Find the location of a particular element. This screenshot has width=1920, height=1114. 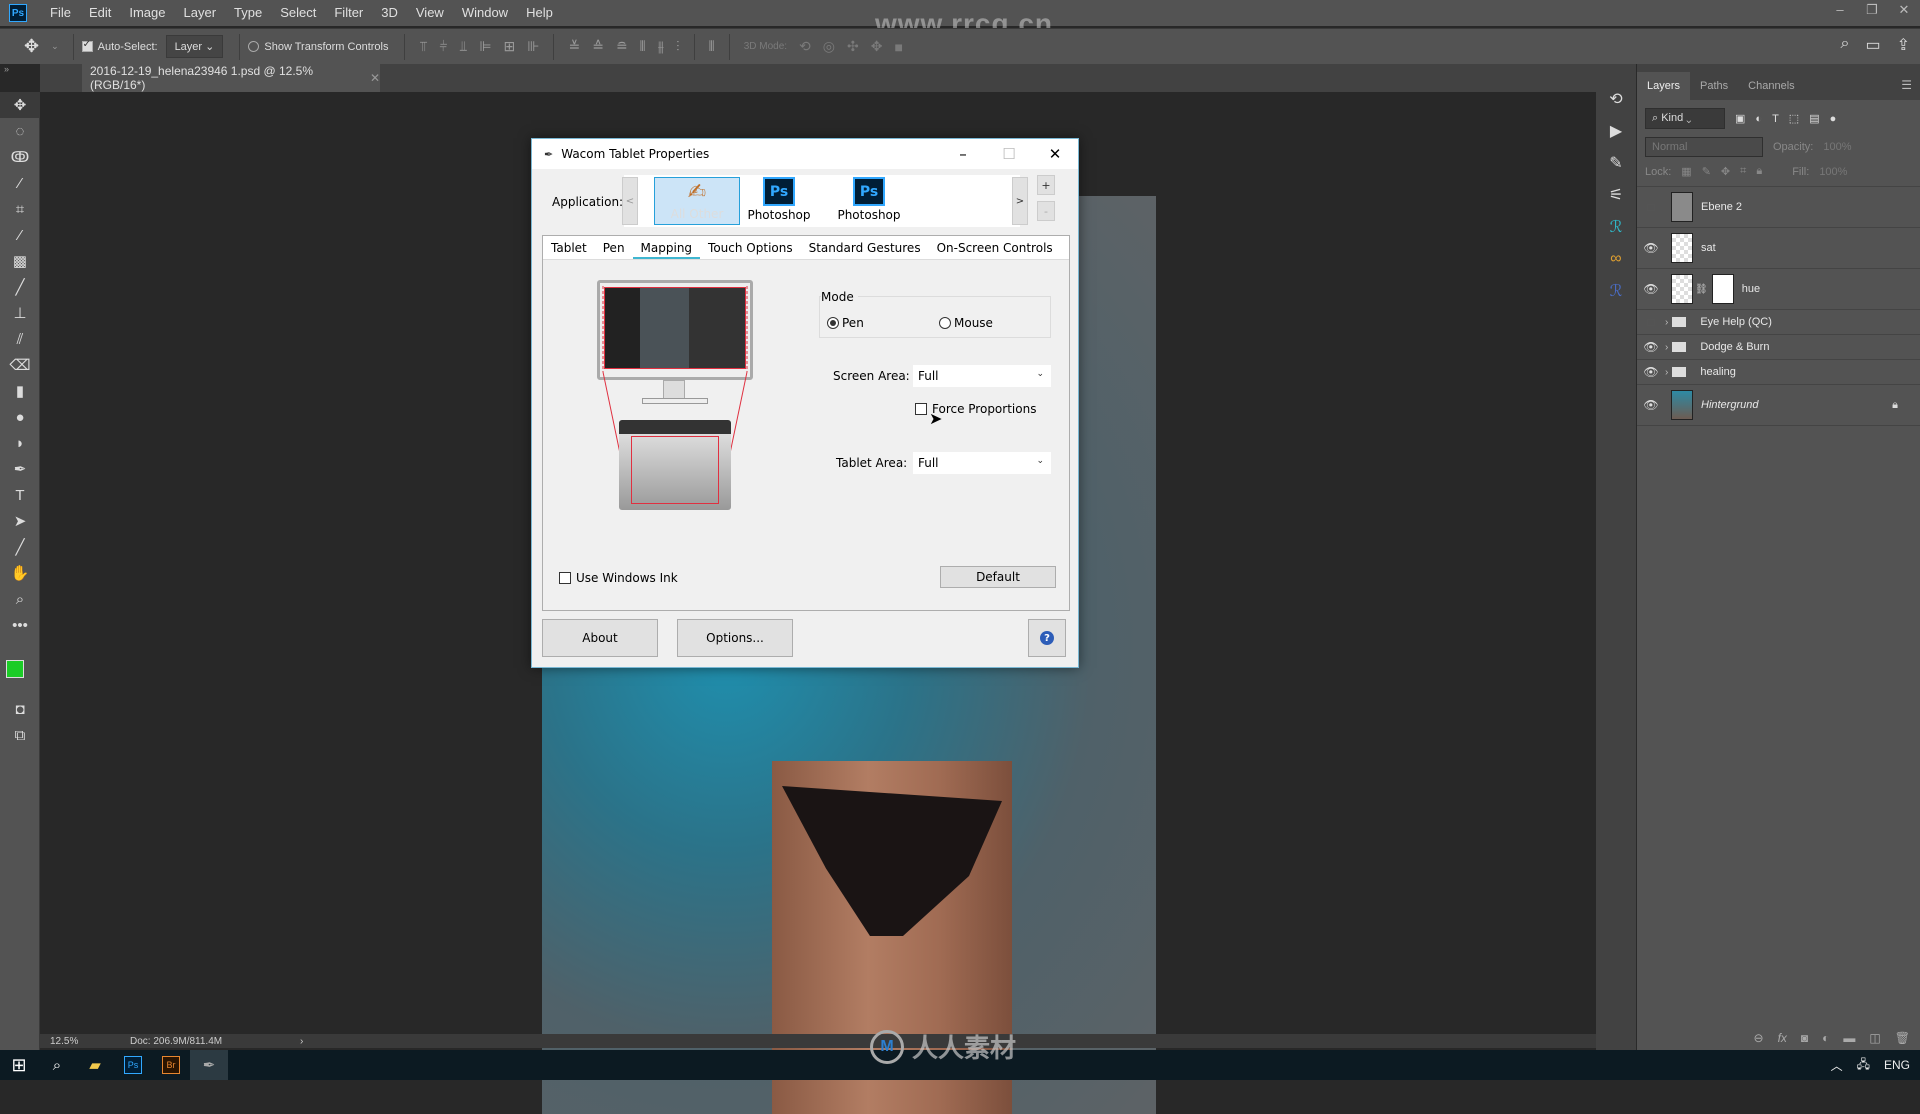

distribute-vcenter-icon: ≙ is located at coordinates (598, 46).